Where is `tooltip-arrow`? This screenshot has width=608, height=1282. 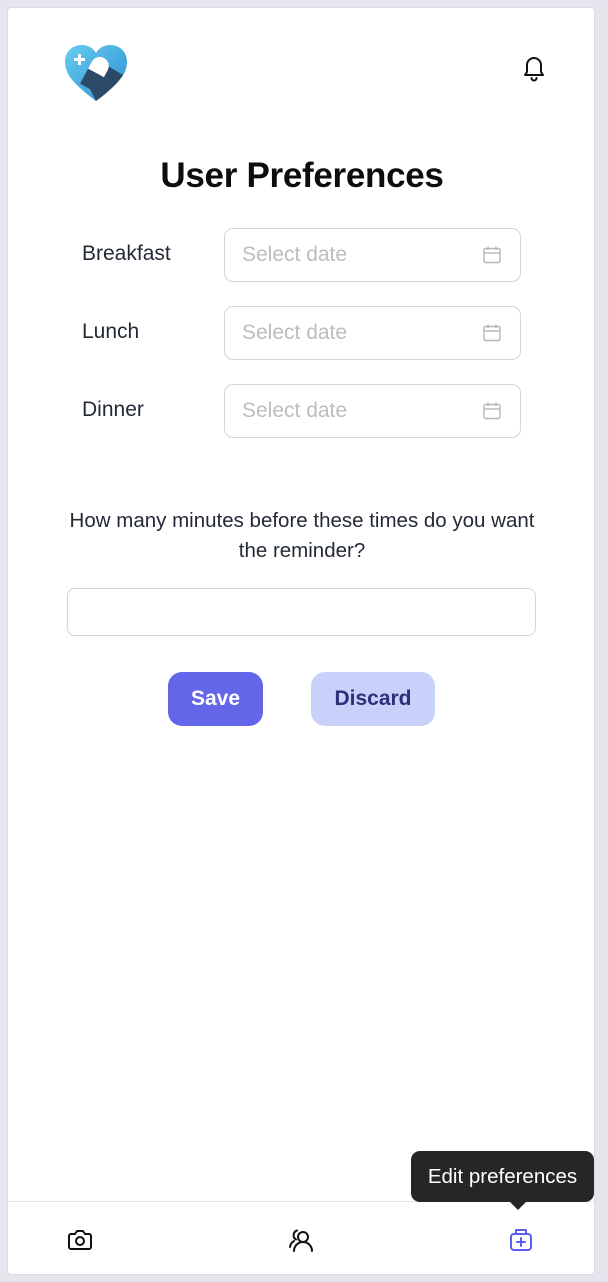
tooltip-arrow is located at coordinates (518, 1205).